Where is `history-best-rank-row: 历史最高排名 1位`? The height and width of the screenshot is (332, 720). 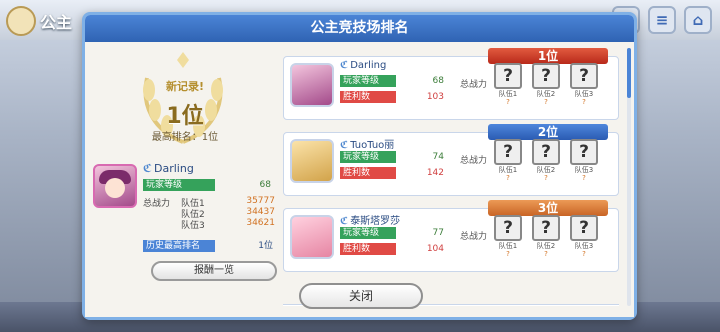 history-best-rank-row: 历史最高排名 1位 is located at coordinates (209, 246).